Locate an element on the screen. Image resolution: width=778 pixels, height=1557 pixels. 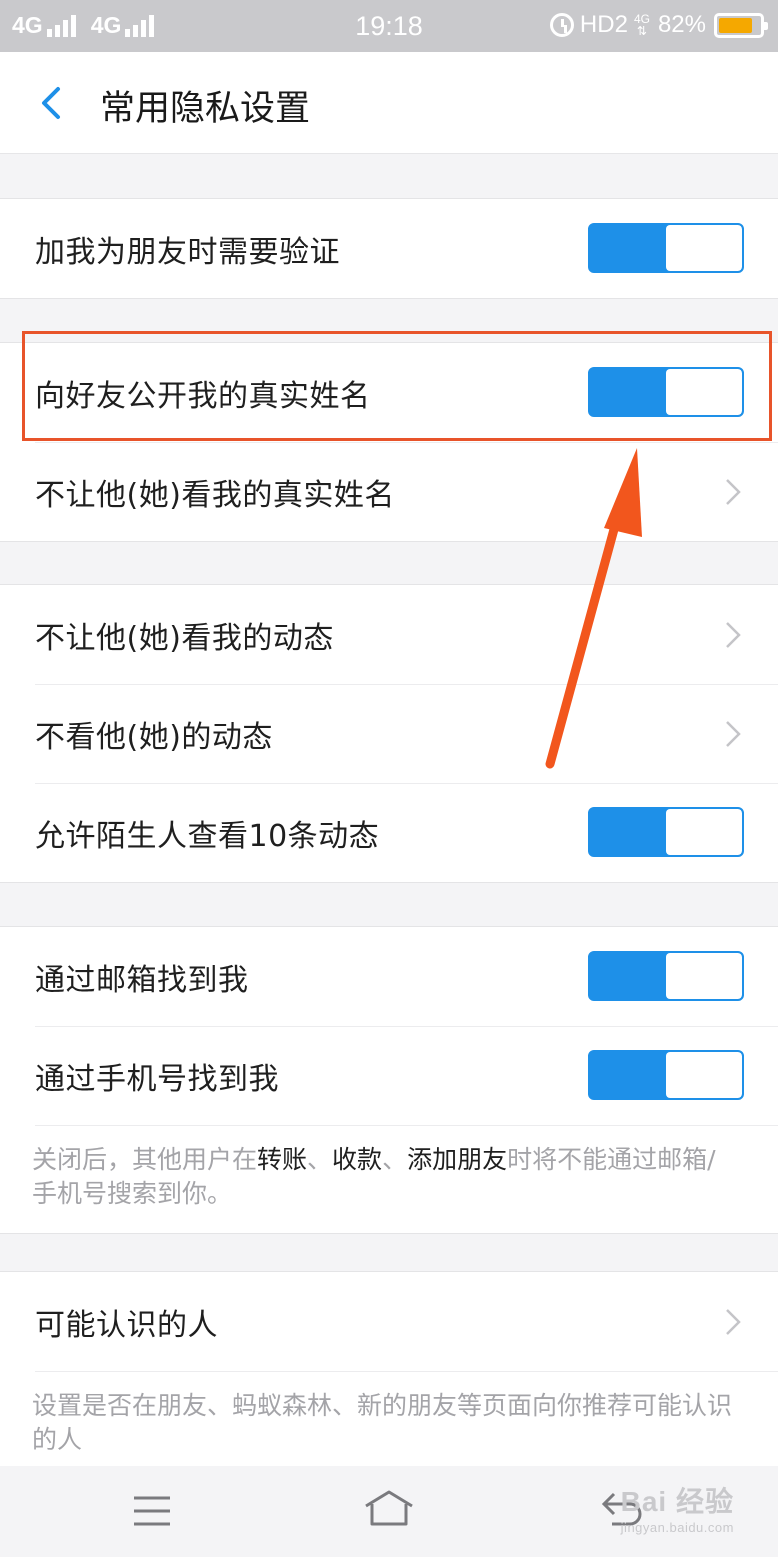
row-hide-my-moments: 不让他(她)看我的动态 is located at coordinates (389, 634).